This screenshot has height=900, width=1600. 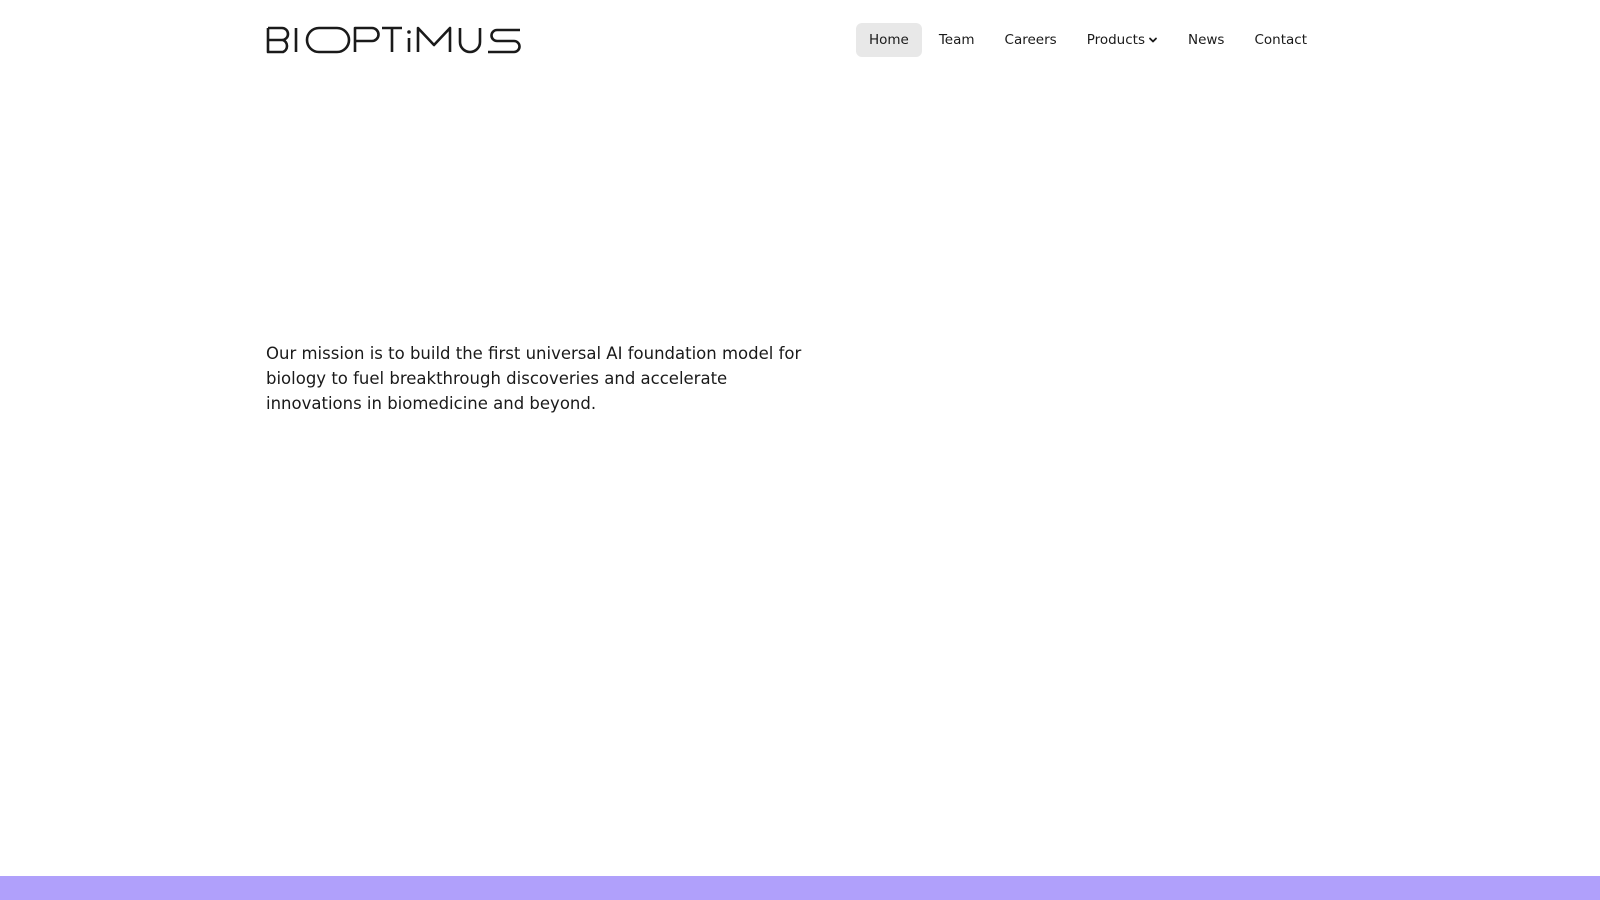 What do you see at coordinates (800, 888) in the screenshot?
I see `footer-band` at bounding box center [800, 888].